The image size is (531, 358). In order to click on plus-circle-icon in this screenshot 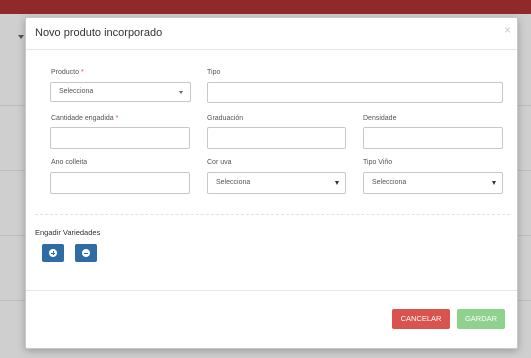, I will do `click(53, 253)`.